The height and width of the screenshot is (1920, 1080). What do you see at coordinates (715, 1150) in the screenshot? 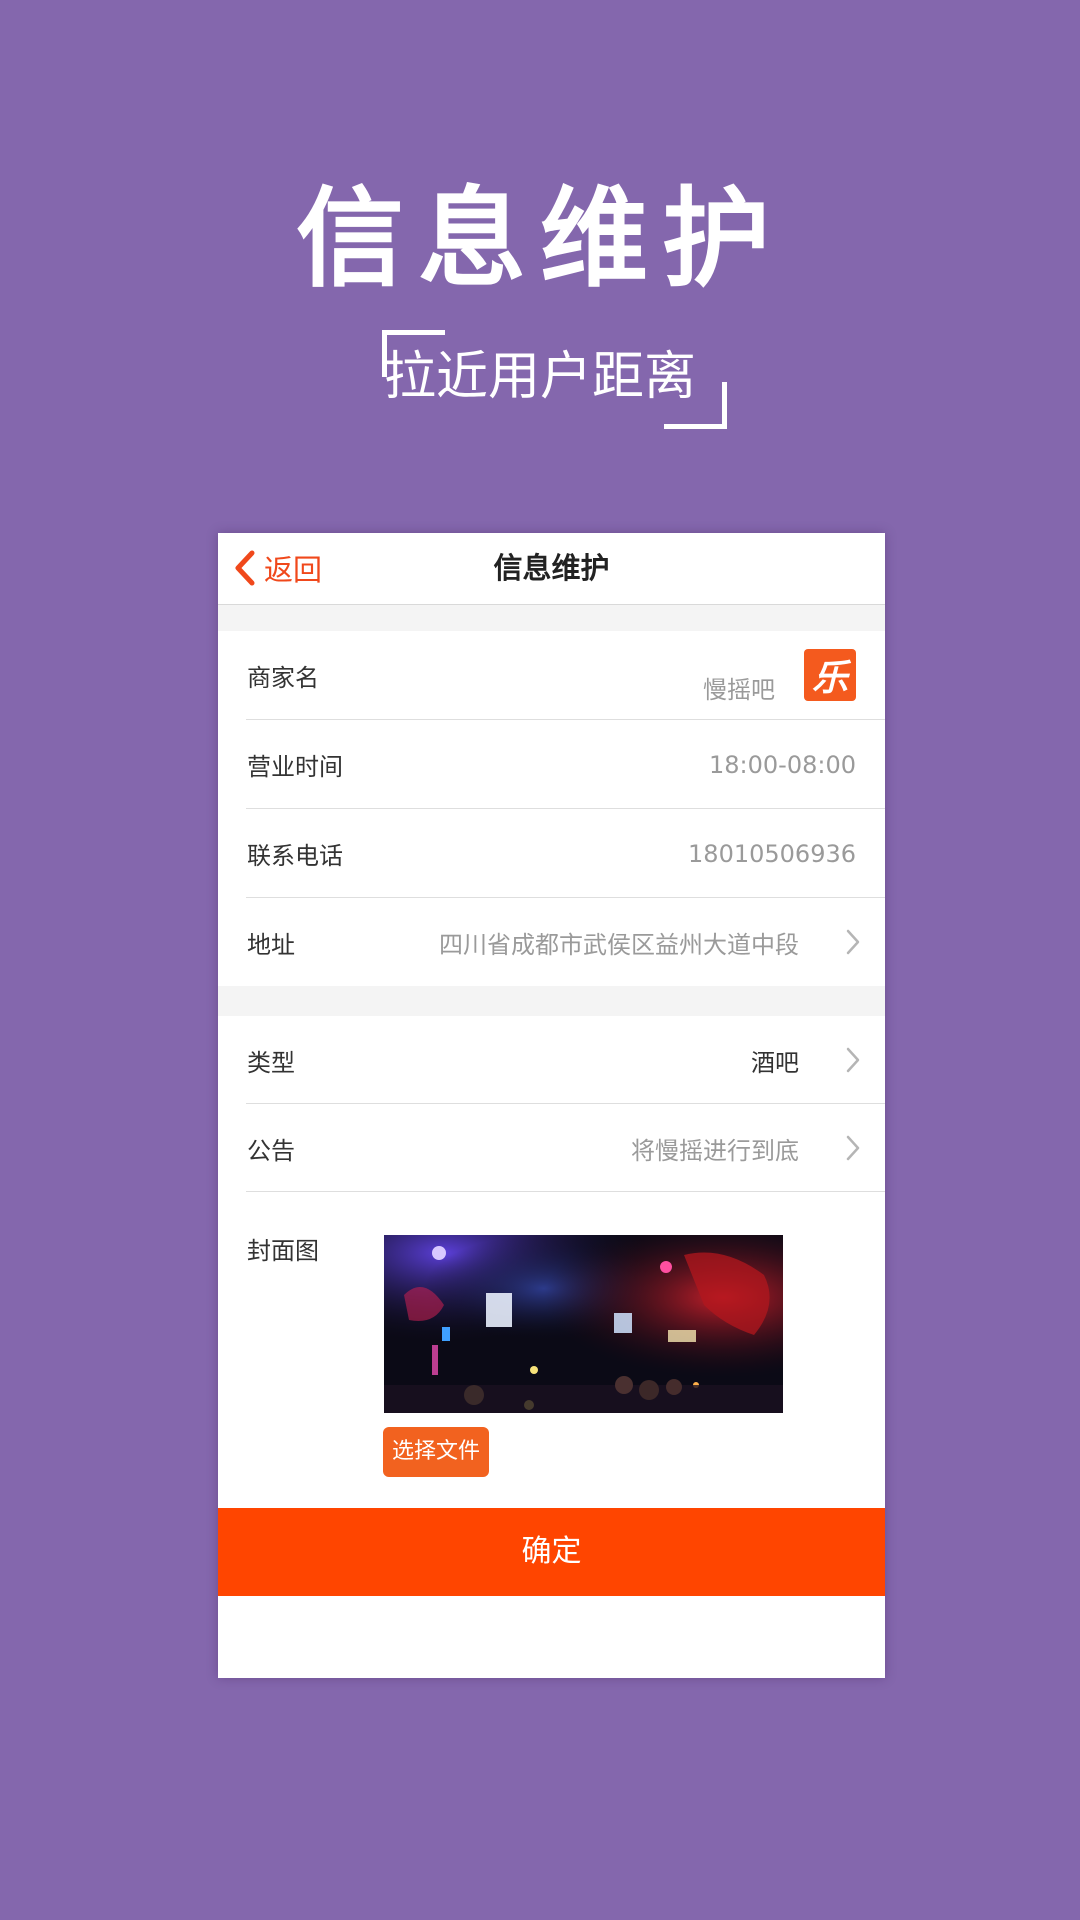
I see `notice-value: 将慢摇进行到底` at bounding box center [715, 1150].